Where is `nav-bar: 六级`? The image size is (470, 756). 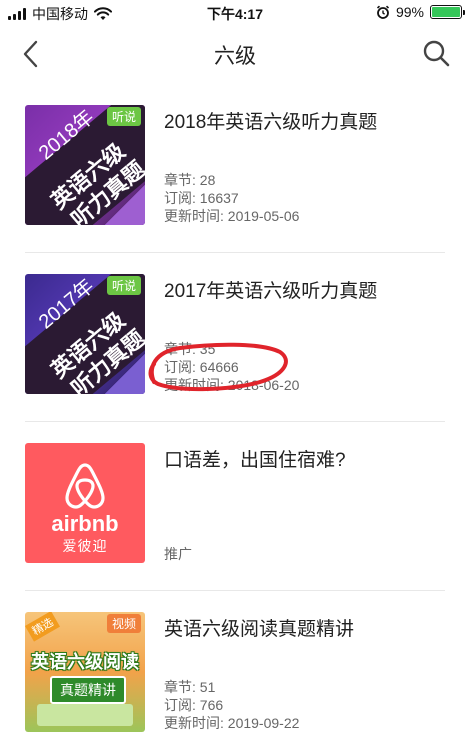 nav-bar: 六级 is located at coordinates (235, 55).